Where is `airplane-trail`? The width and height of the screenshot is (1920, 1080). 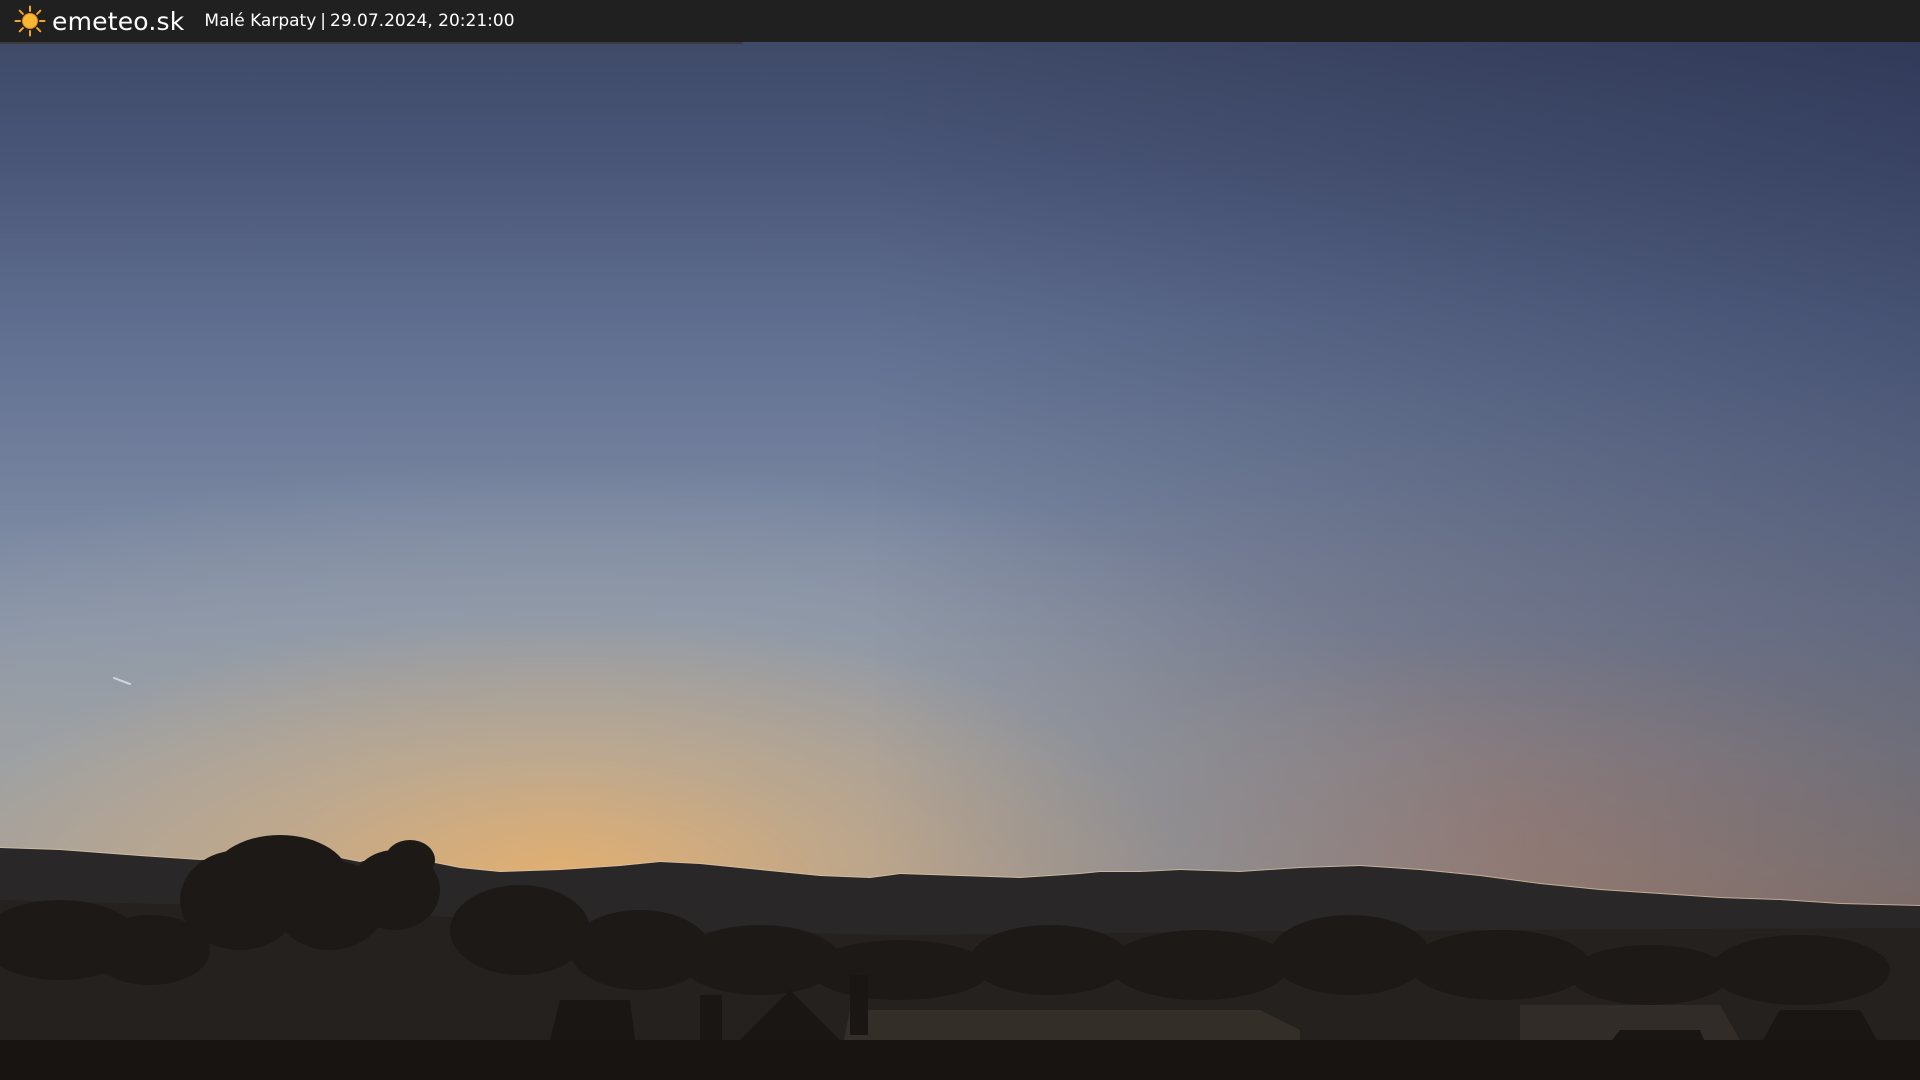
airplane-trail is located at coordinates (122, 681).